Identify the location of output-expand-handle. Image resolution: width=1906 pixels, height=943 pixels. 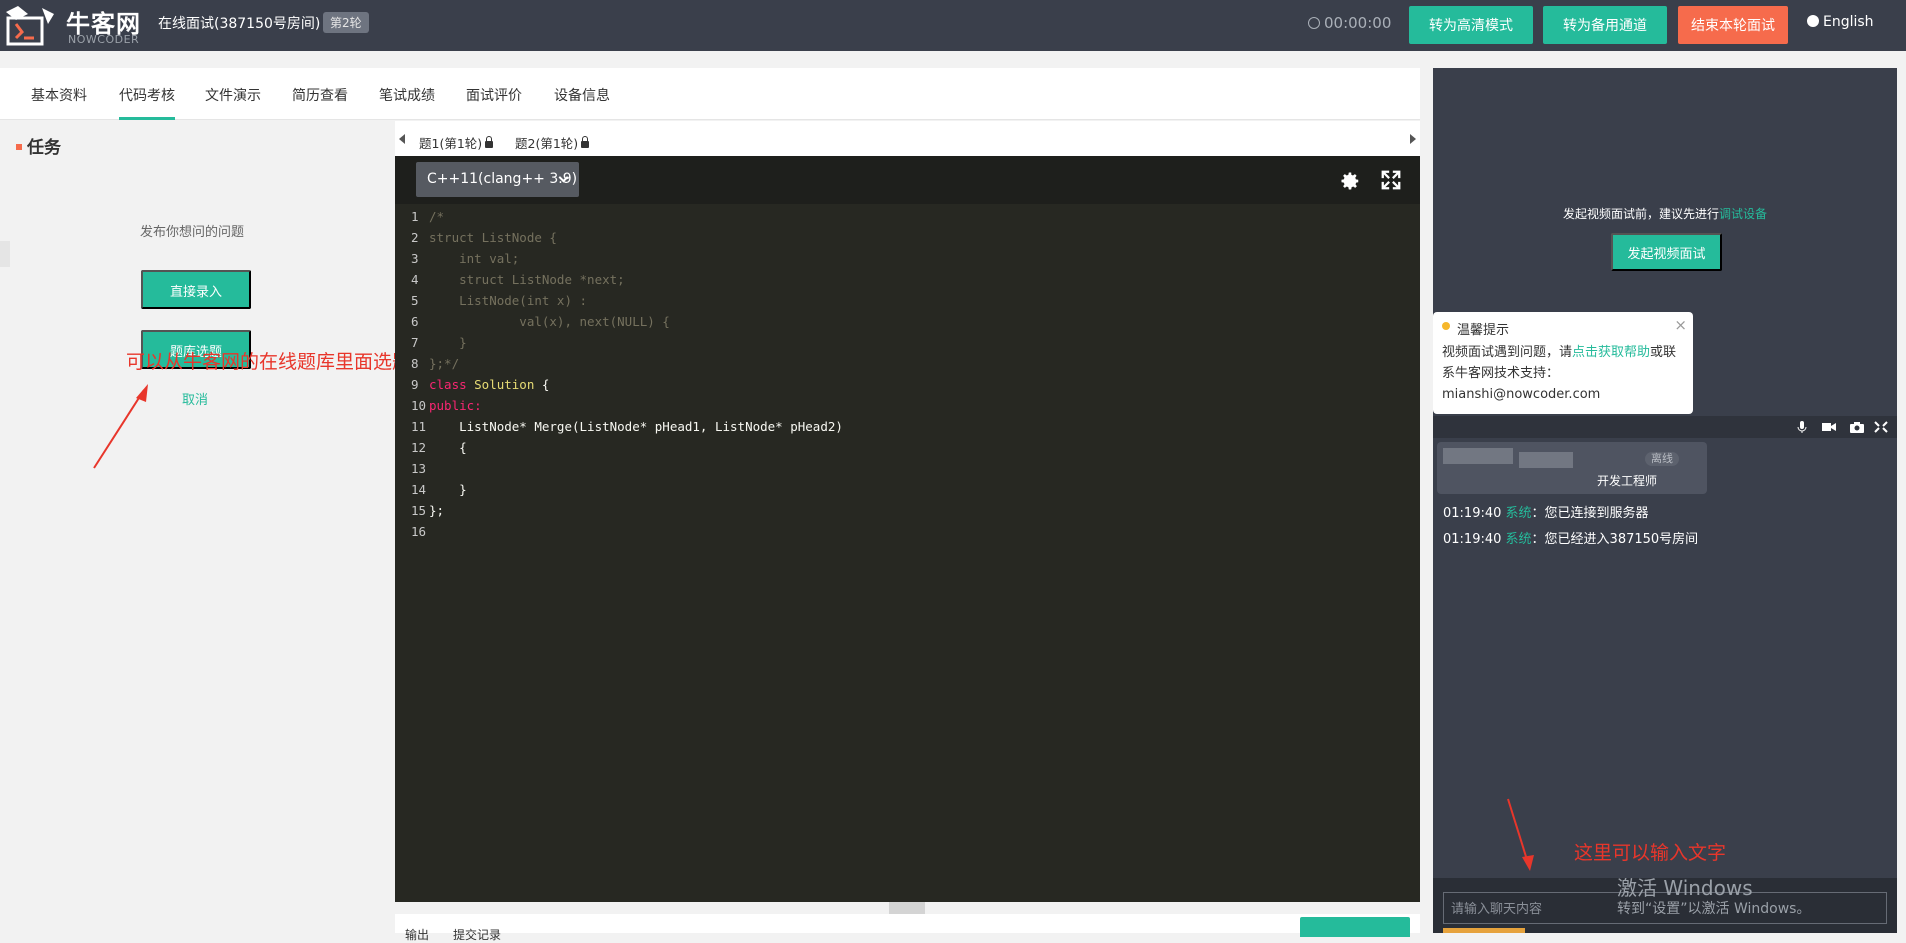
(907, 908).